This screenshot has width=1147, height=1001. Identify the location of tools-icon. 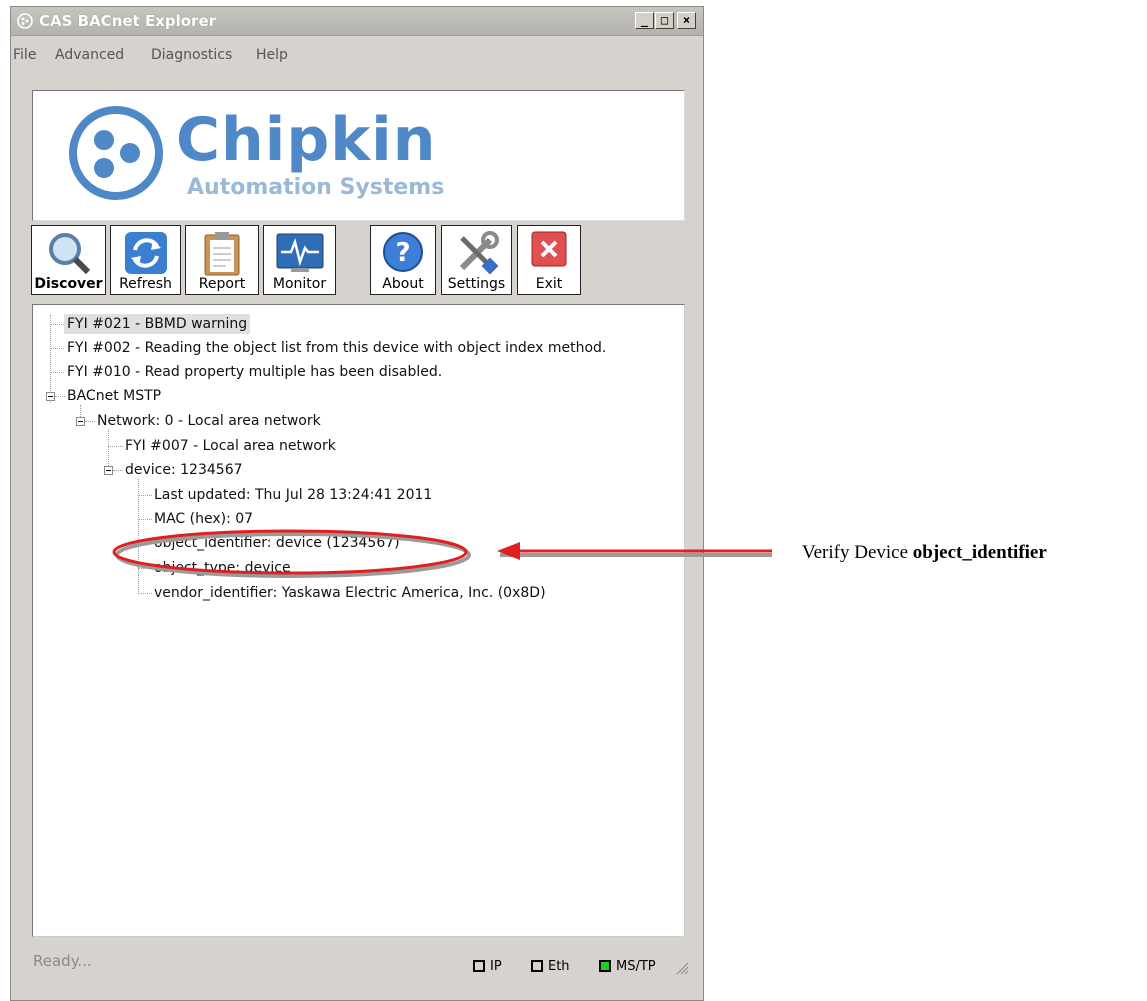
(479, 253).